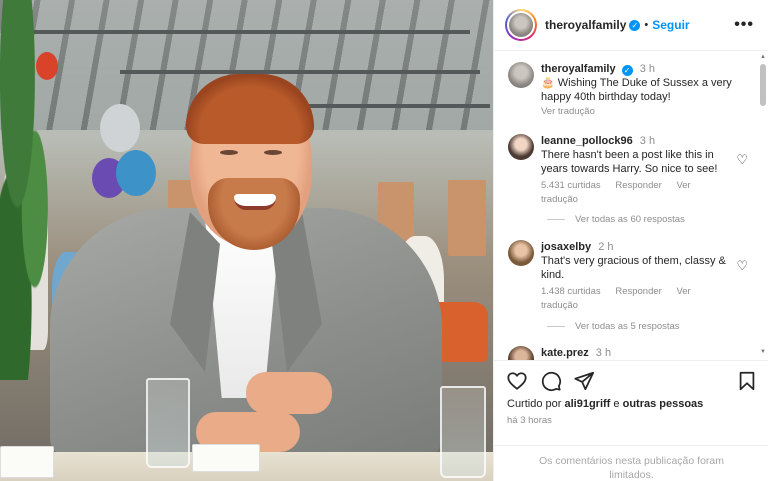 This screenshot has width=768, height=481. I want to click on comments-scrollbar, so click(763, 85).